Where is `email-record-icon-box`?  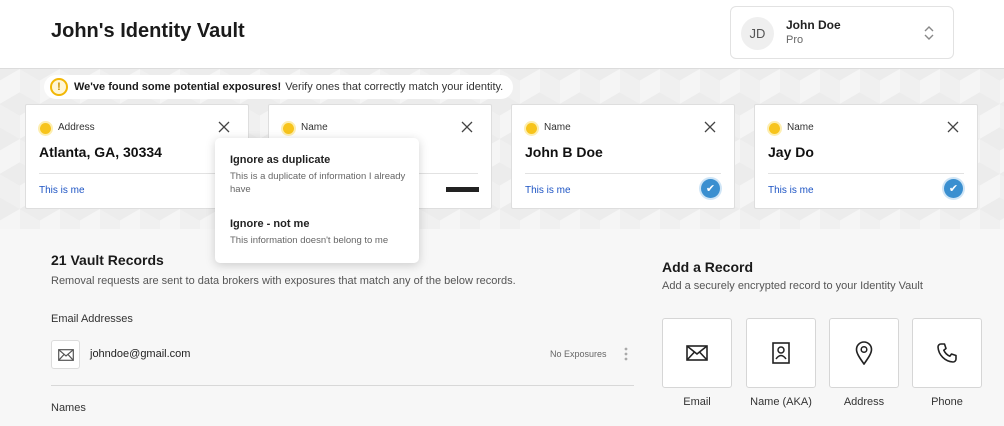 email-record-icon-box is located at coordinates (65, 354).